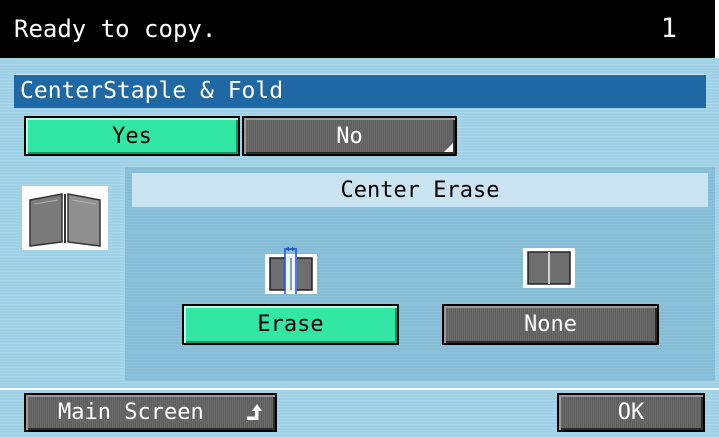  I want to click on ok-button-label: OK, so click(631, 412).